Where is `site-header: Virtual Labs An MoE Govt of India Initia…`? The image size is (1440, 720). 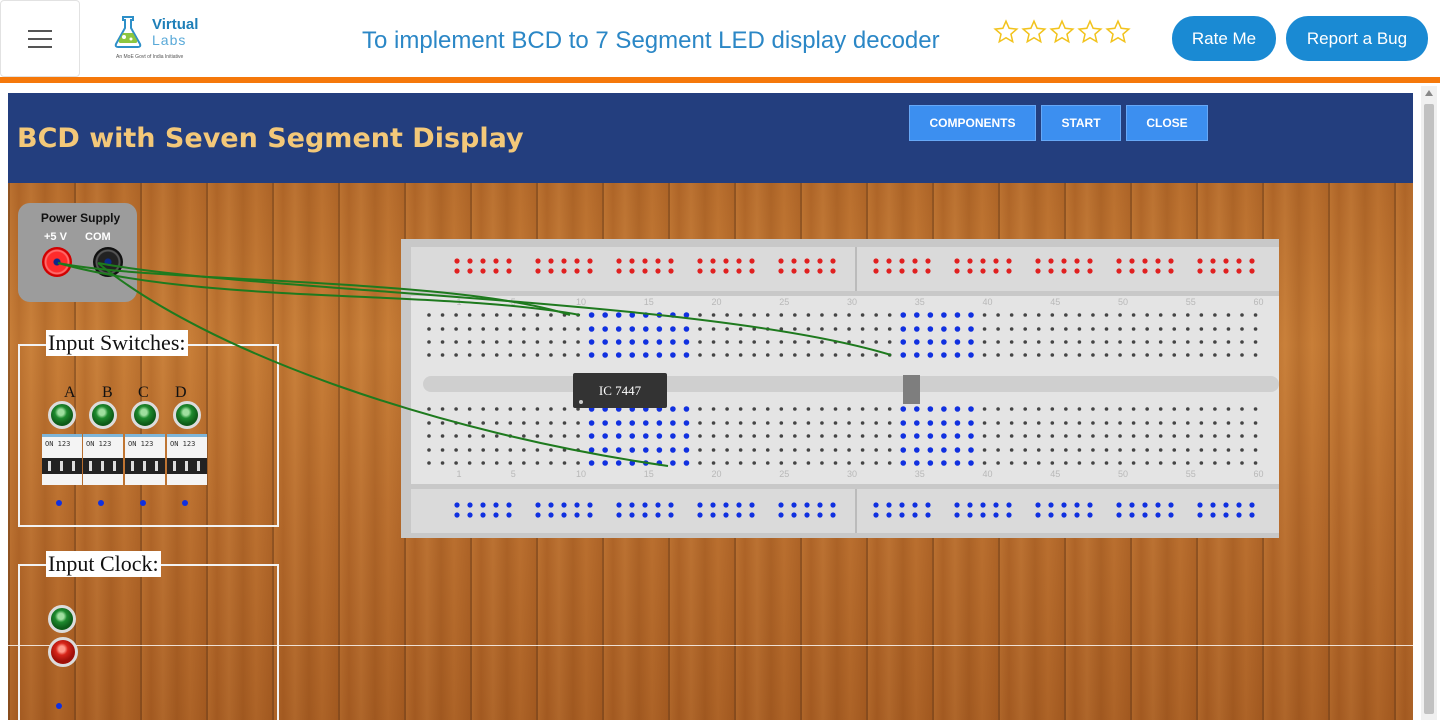
site-header: Virtual Labs An MoE Govt of India Initia… is located at coordinates (720, 38).